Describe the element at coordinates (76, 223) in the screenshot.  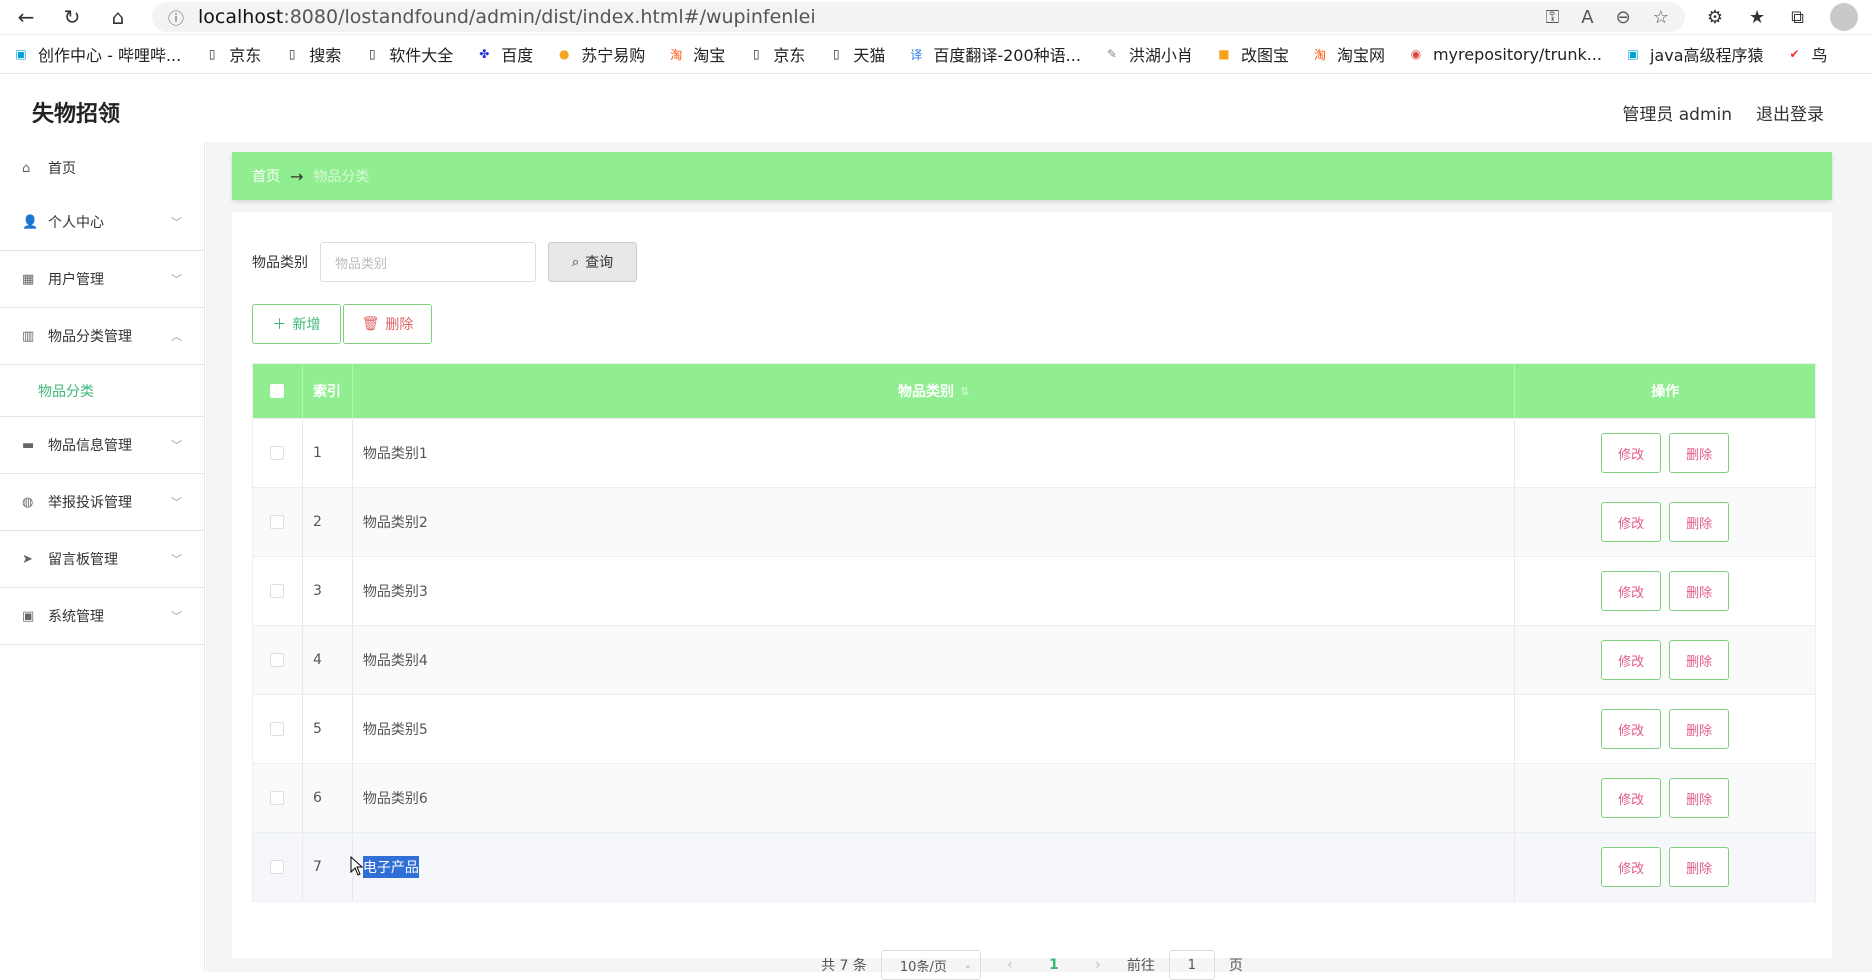
I see `sidebar-item-label: 个人中心` at that location.